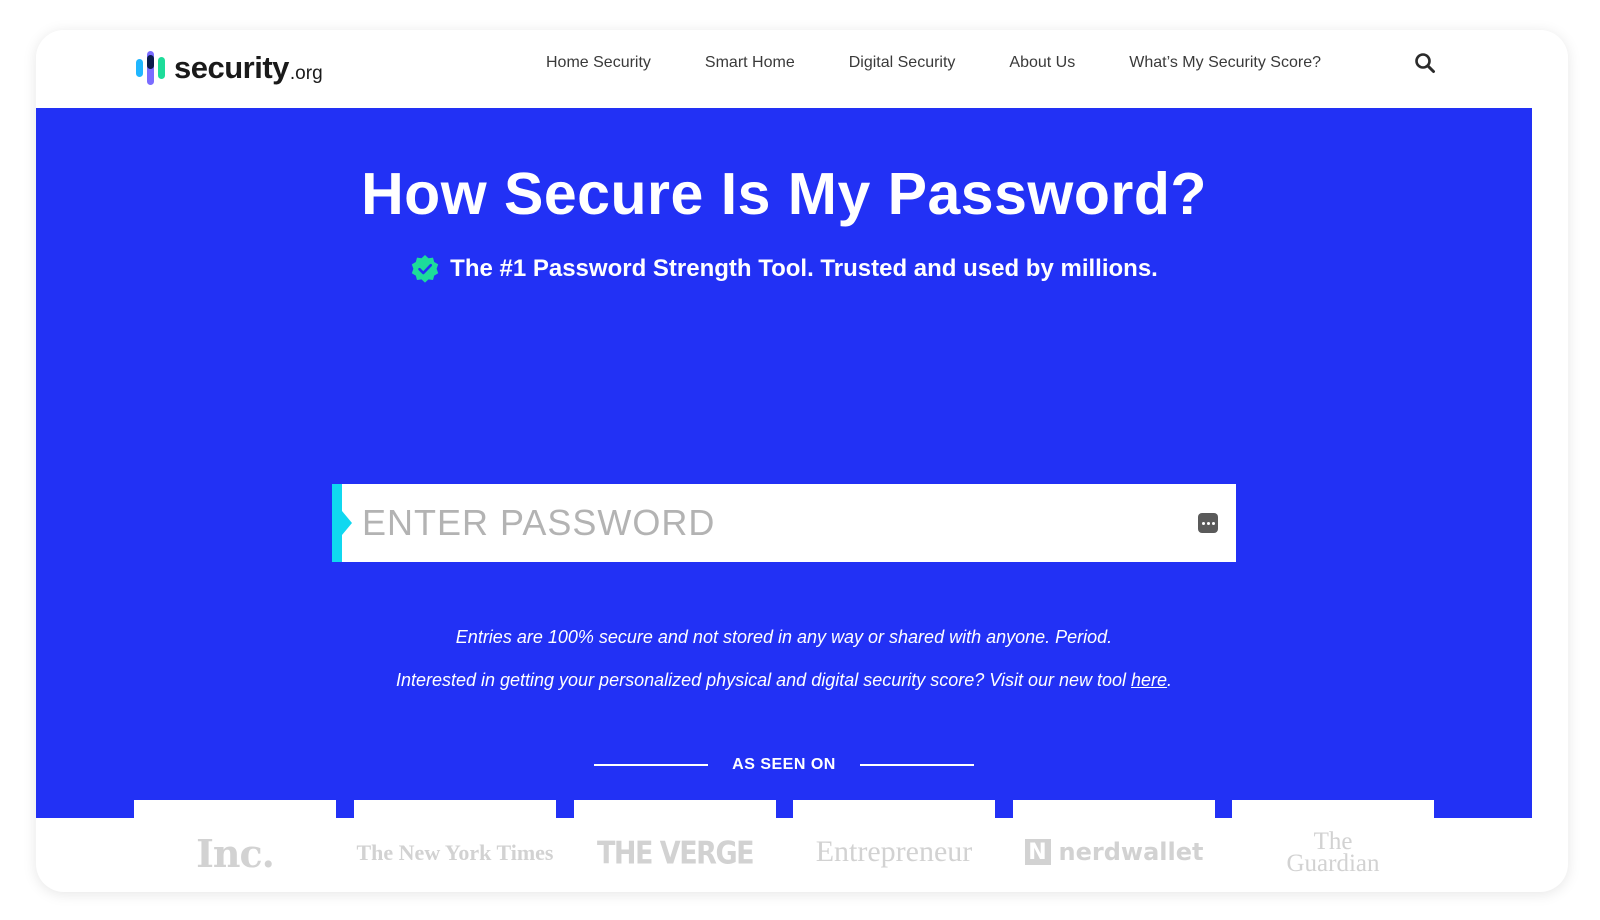 The height and width of the screenshot is (920, 1600). I want to click on press-logo-verge: THE VERGE, so click(675, 846).